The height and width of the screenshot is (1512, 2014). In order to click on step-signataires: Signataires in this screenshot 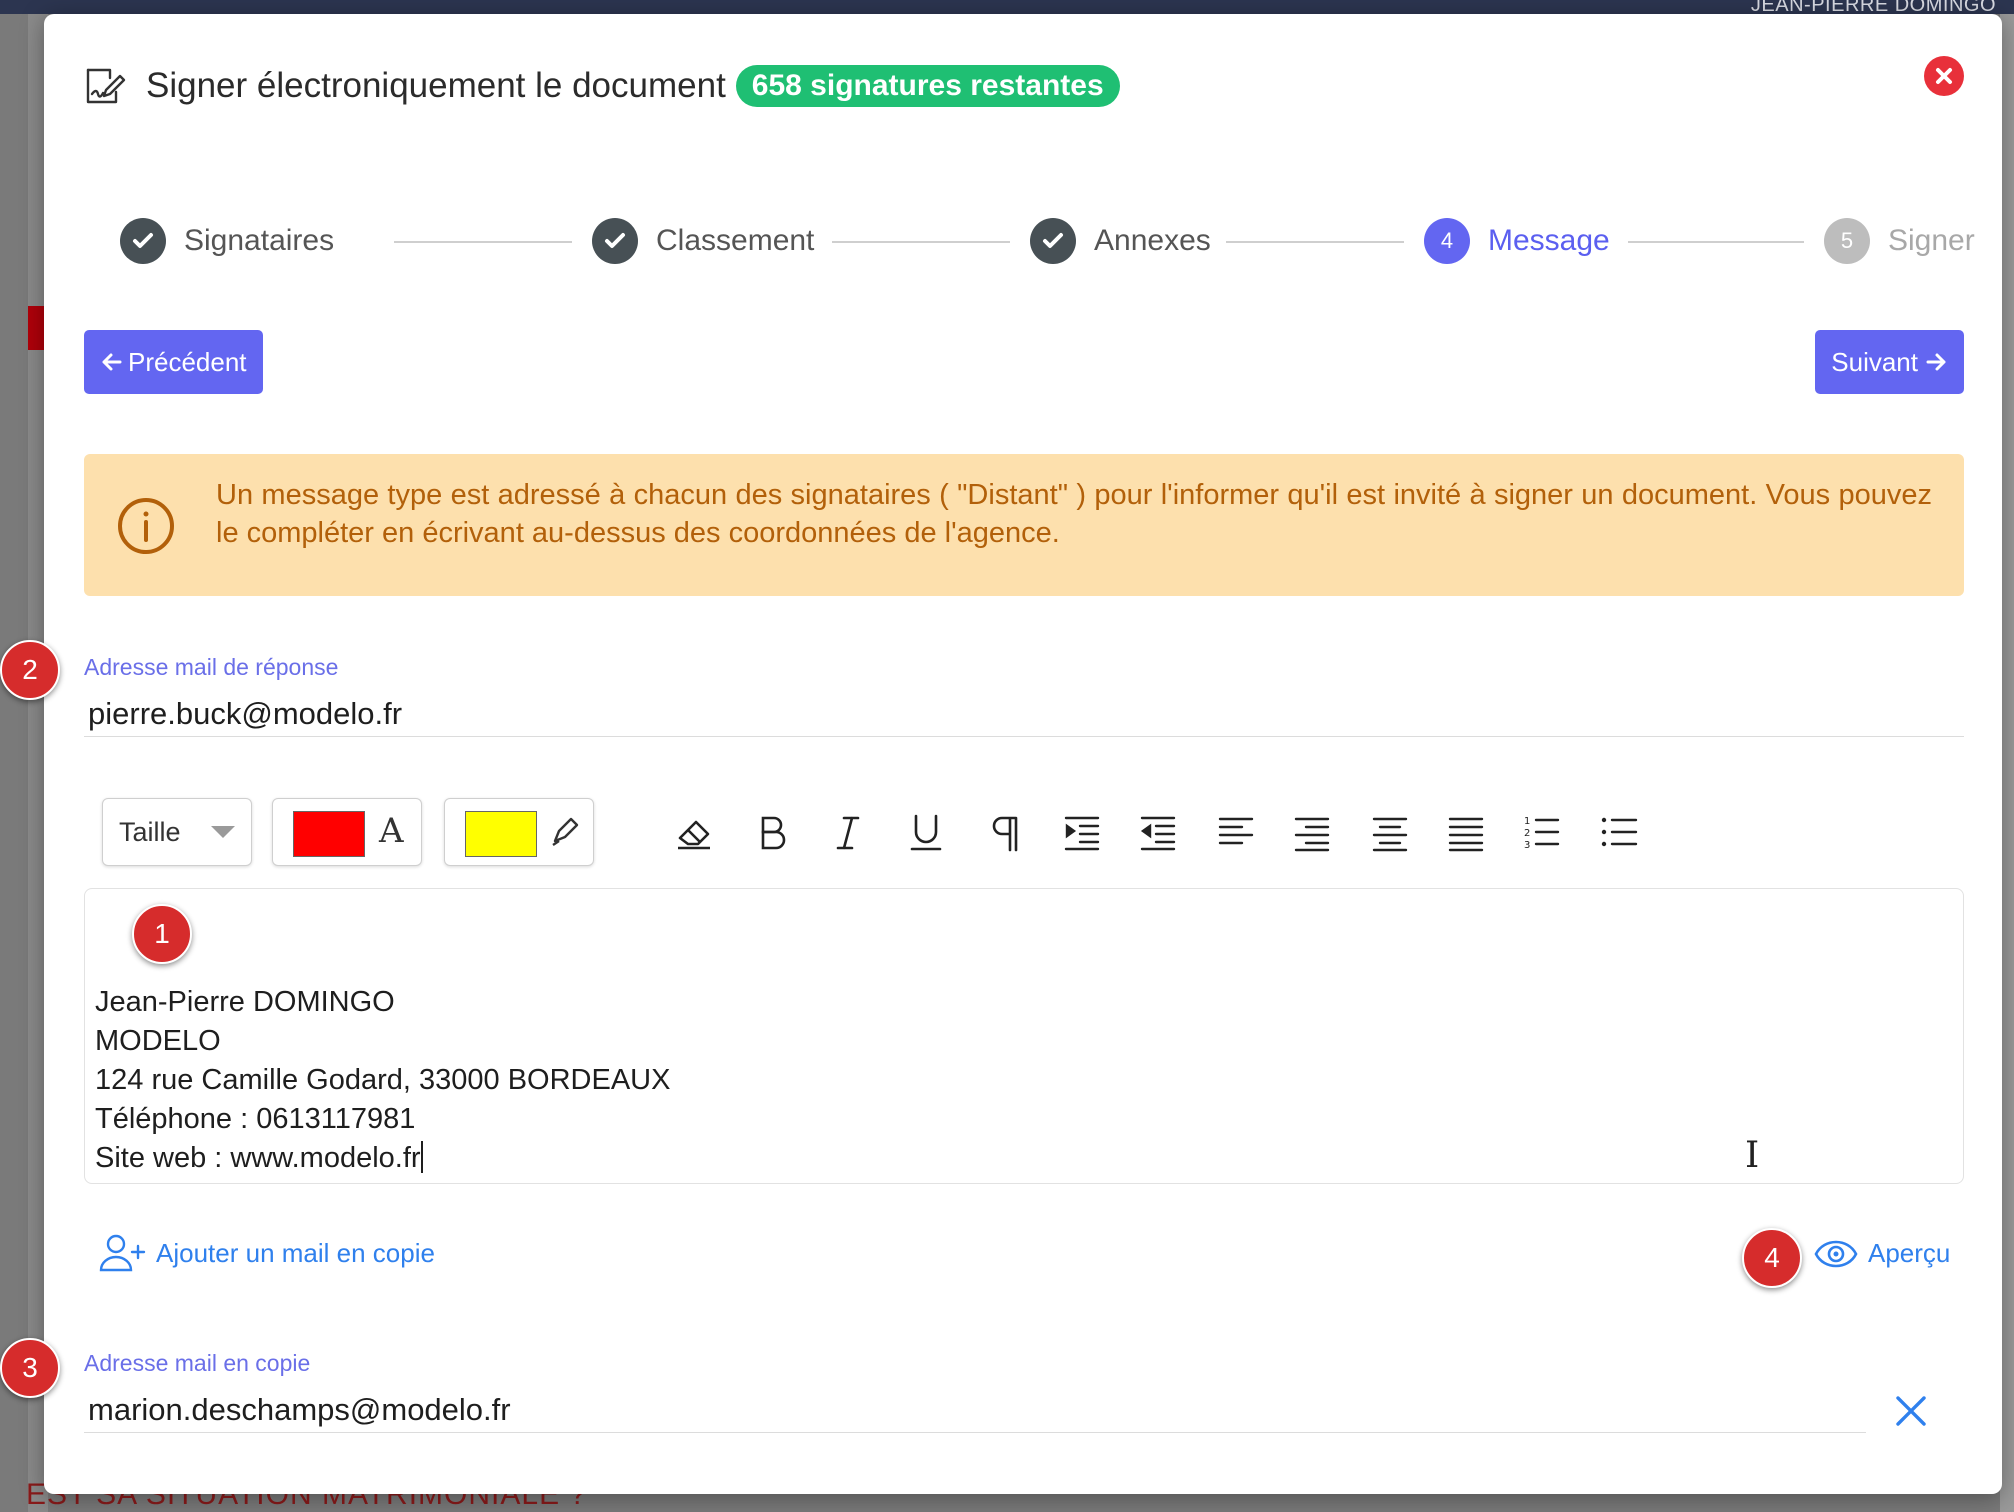, I will do `click(227, 241)`.